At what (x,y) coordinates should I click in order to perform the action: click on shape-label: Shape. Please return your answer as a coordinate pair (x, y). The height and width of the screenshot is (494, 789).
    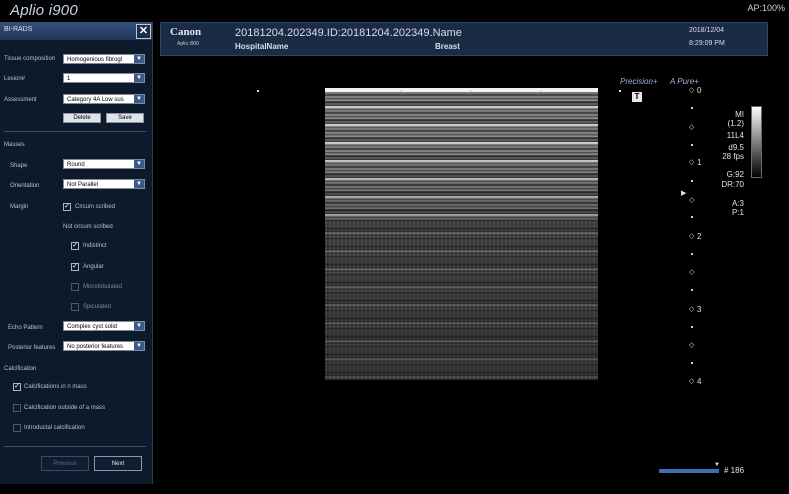
    Looking at the image, I should click on (19, 166).